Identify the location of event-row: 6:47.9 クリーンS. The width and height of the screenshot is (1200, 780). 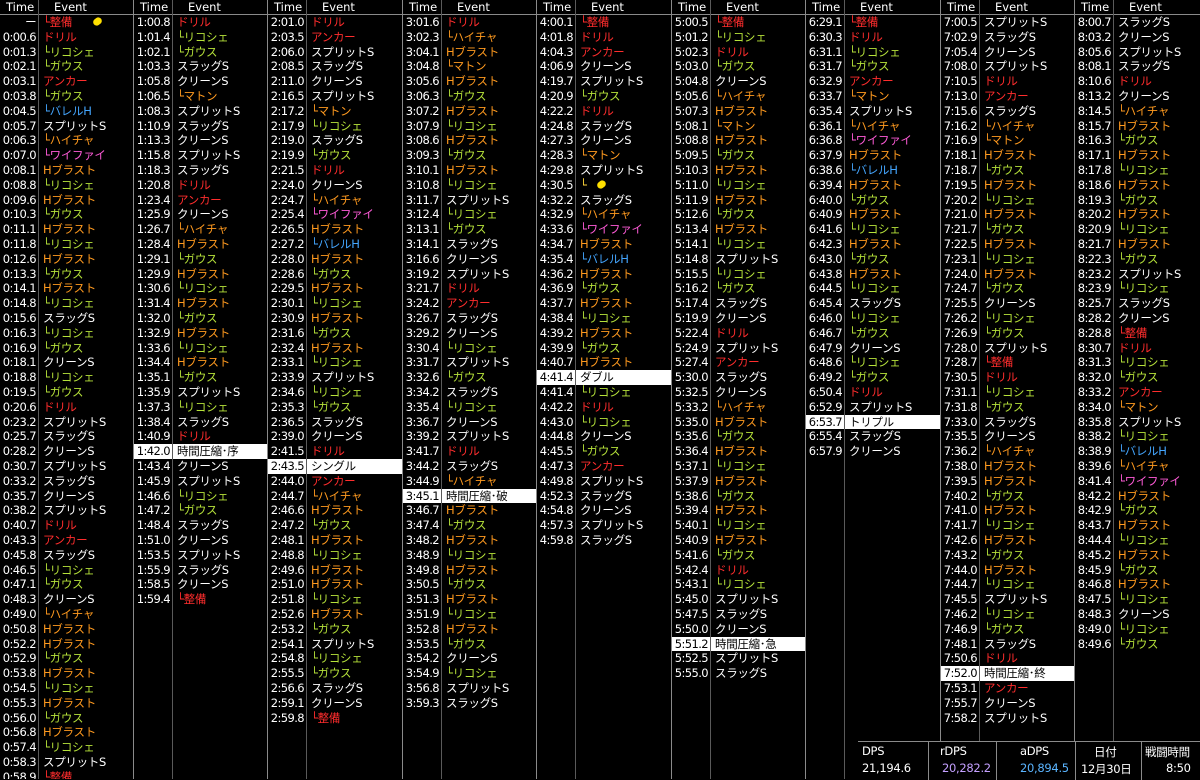
(873, 348).